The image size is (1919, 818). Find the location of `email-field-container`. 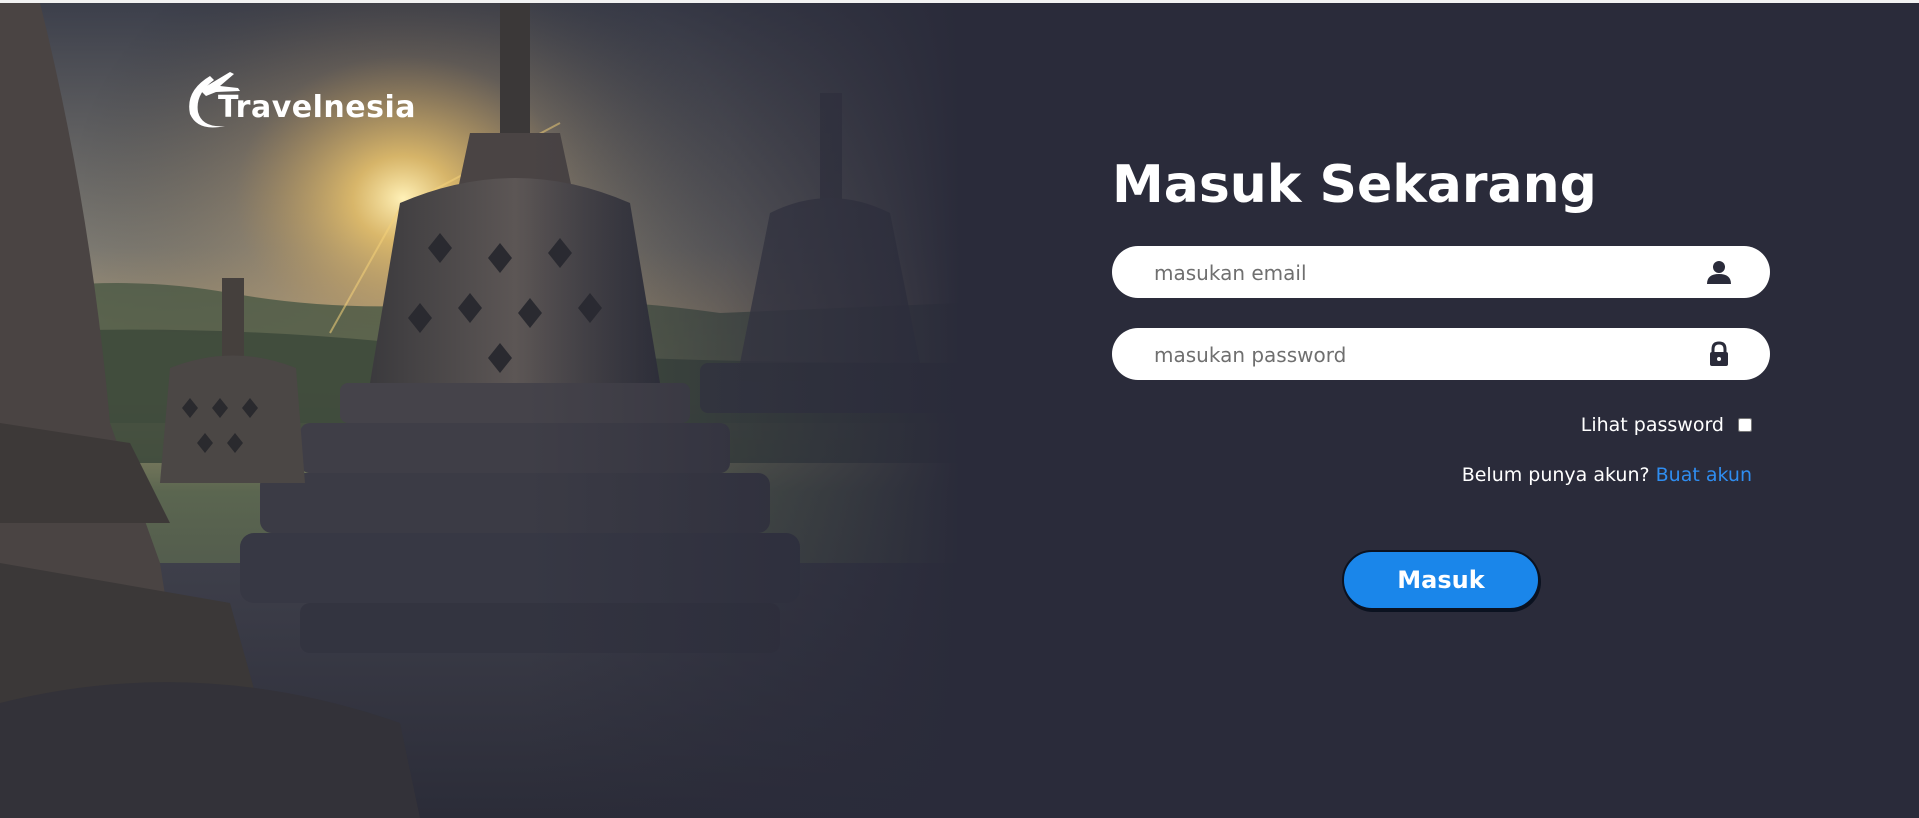

email-field-container is located at coordinates (1441, 273).